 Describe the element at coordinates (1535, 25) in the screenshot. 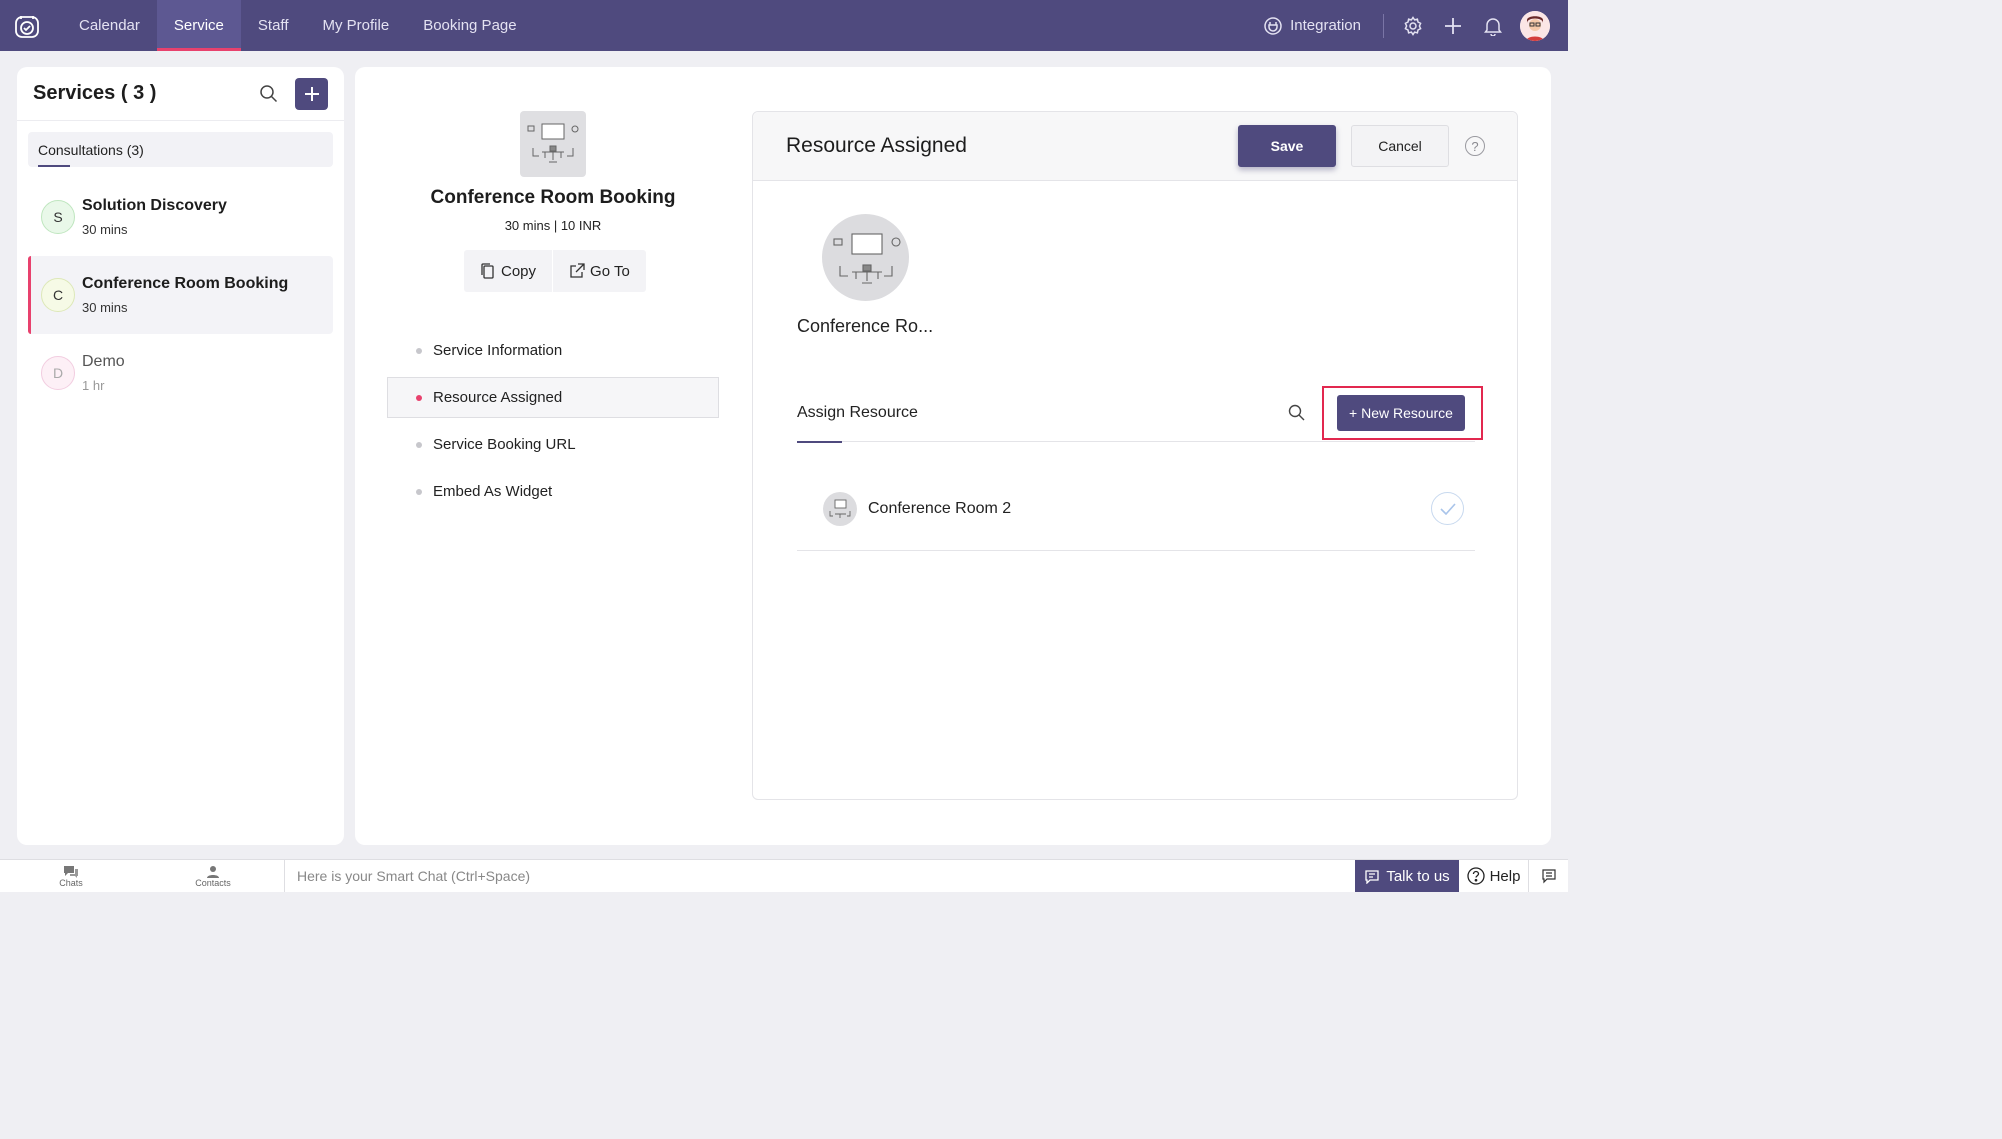

I see `user-avatar` at that location.